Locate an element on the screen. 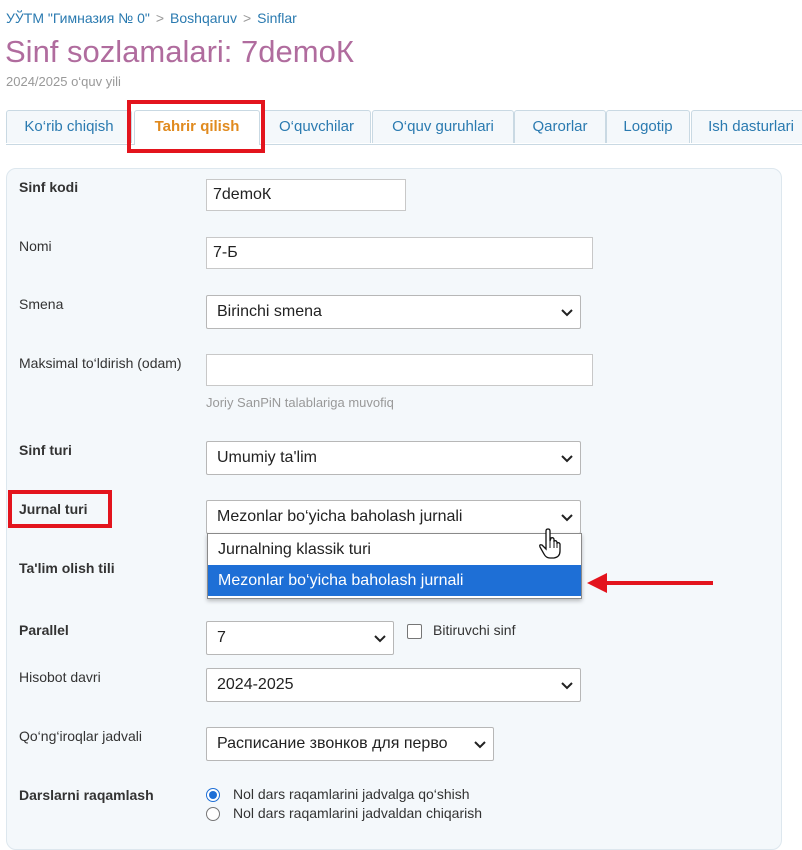 Image resolution: width=802 pixels, height=850 pixels. hisobot-select: 2024-2025 is located at coordinates (393, 685).